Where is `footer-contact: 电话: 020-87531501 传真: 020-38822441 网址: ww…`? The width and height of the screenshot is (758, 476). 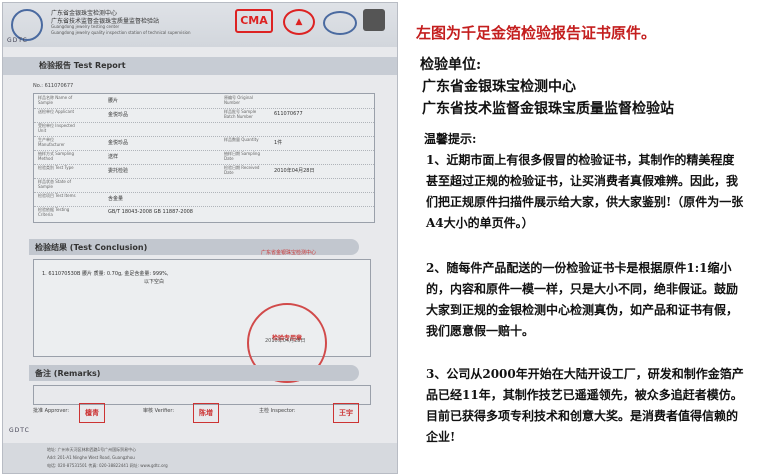 footer-contact: 电话: 020-87531501 传真: 020-38822441 网址: ww… is located at coordinates (107, 465).